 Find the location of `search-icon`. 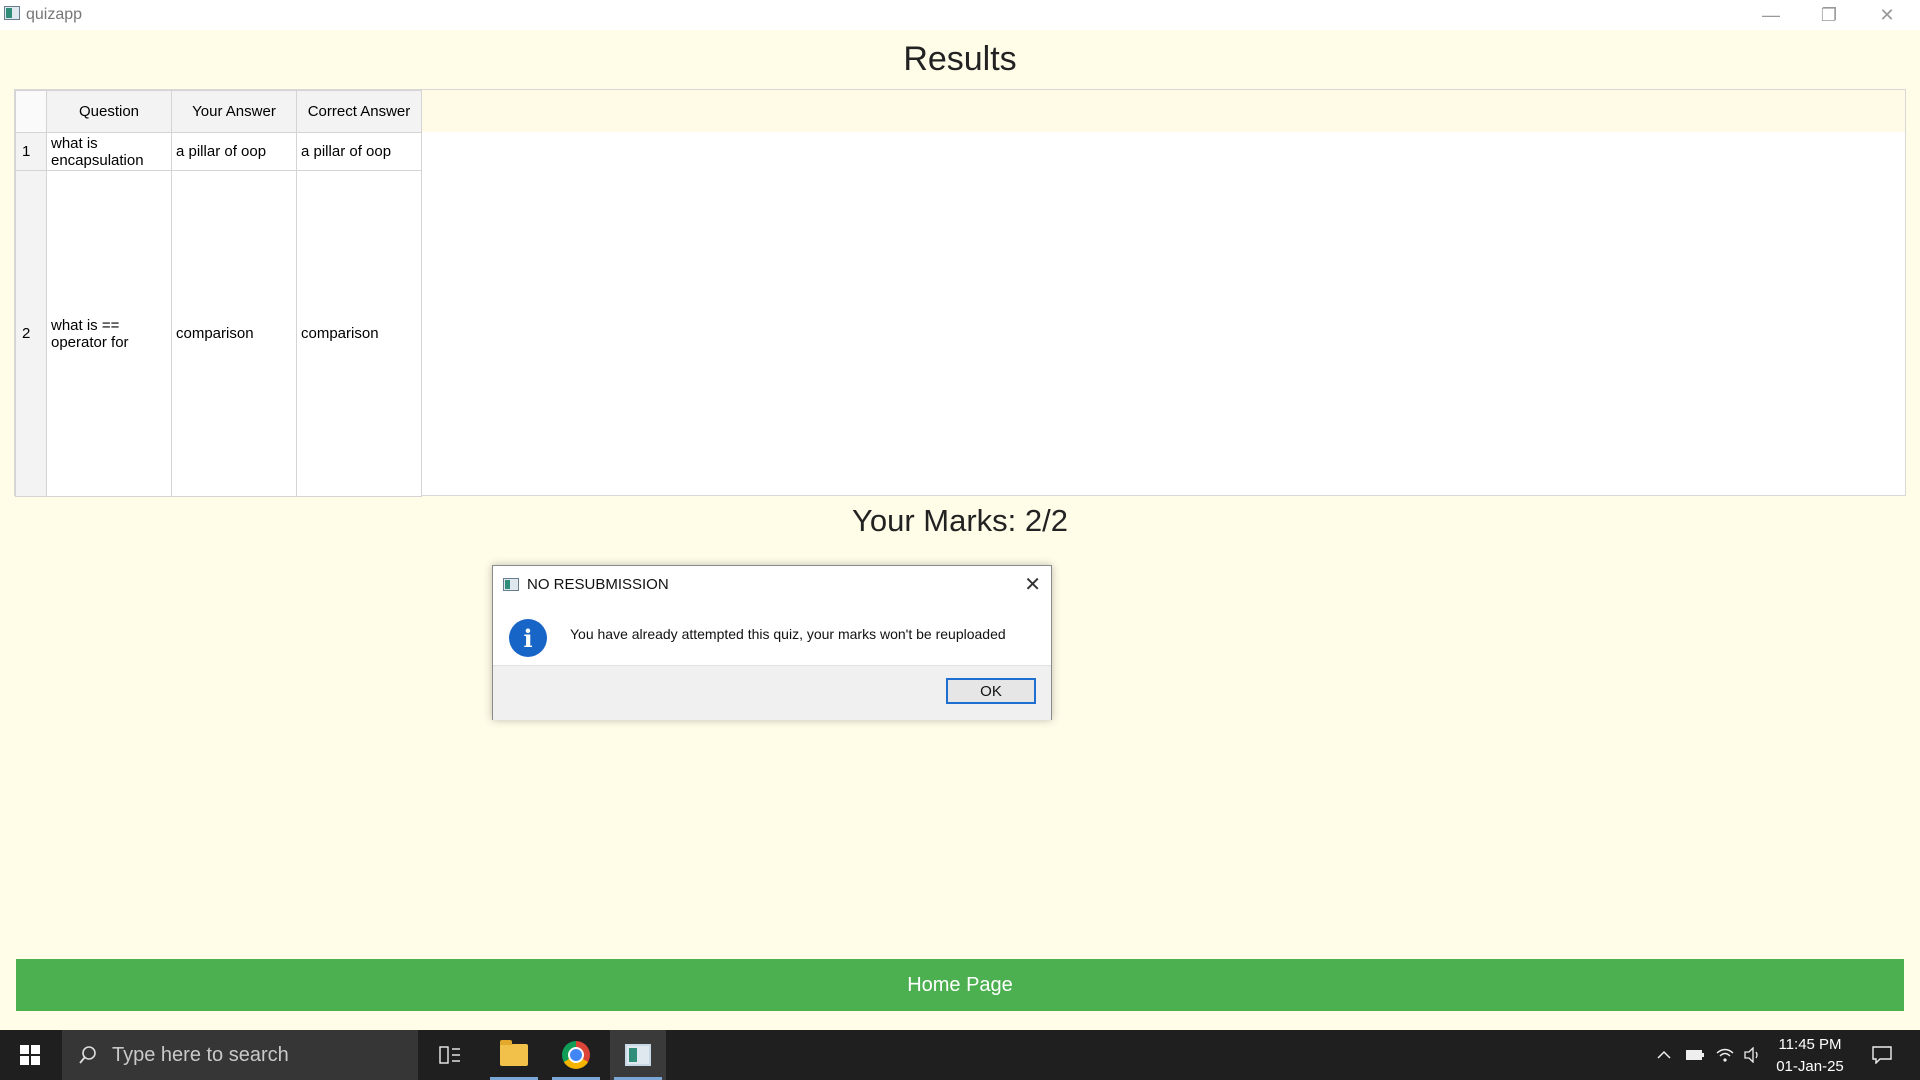

search-icon is located at coordinates (88, 1055).